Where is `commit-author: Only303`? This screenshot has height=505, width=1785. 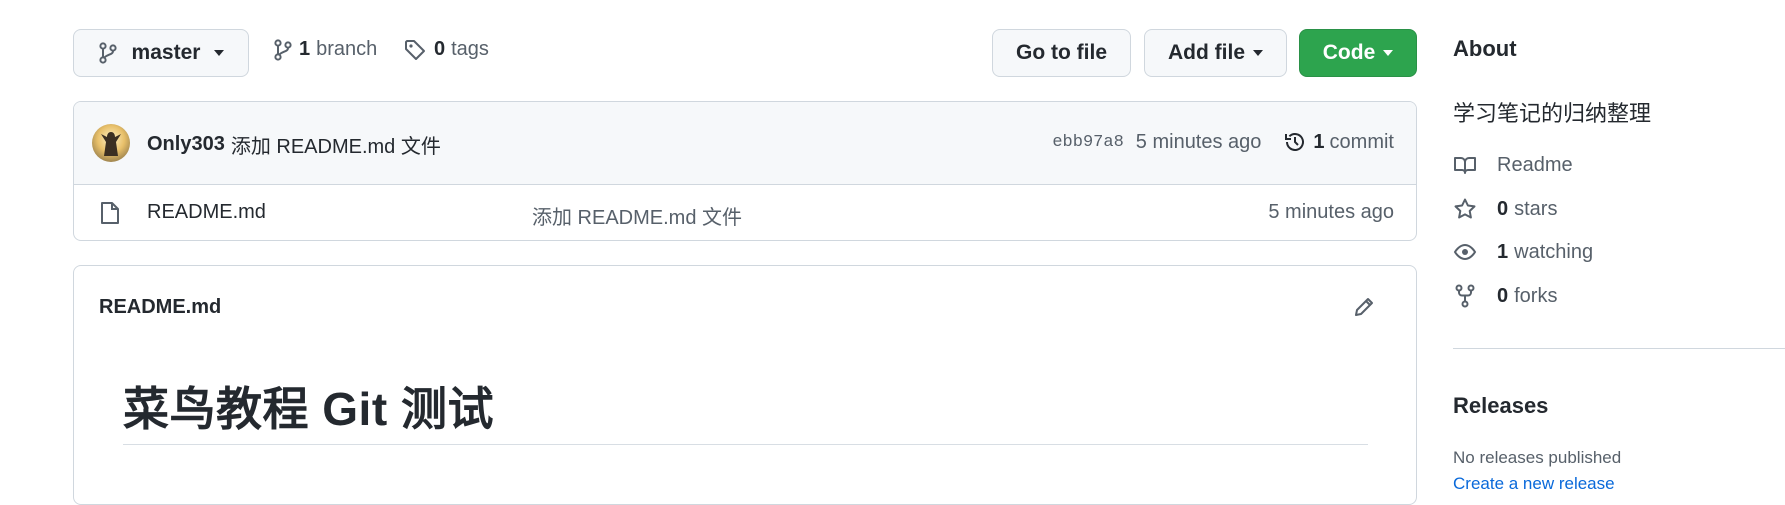 commit-author: Only303 is located at coordinates (186, 144).